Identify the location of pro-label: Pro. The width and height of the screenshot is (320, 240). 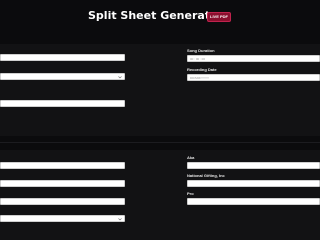
(190, 193).